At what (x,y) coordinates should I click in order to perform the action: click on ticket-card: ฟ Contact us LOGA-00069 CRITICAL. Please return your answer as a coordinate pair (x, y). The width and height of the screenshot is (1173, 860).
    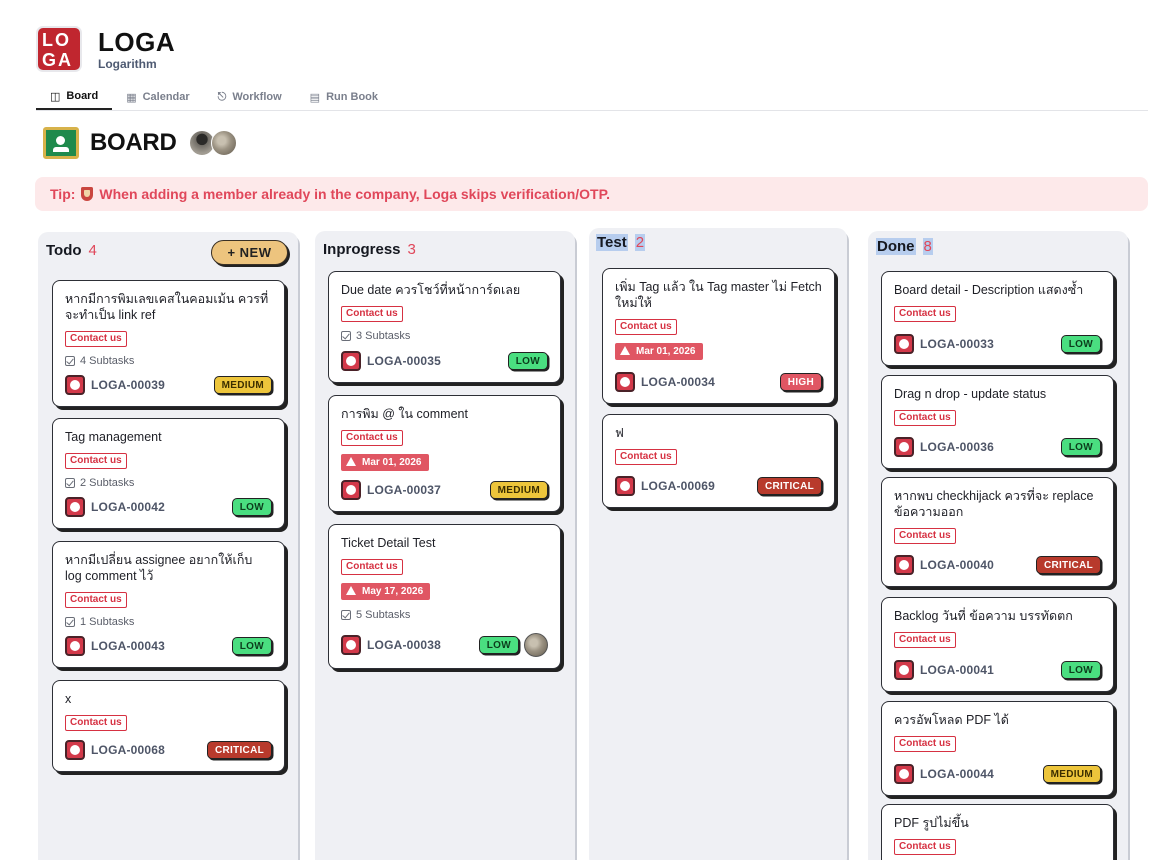
    Looking at the image, I should click on (718, 461).